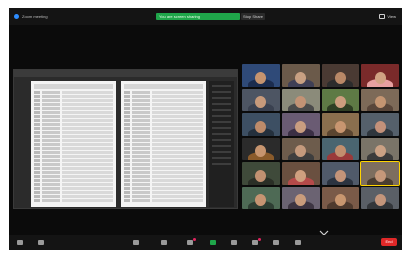 Image resolution: width=411 pixels, height=258 pixels. What do you see at coordinates (389, 242) in the screenshot?
I see `end-meeting-button: End` at bounding box center [389, 242].